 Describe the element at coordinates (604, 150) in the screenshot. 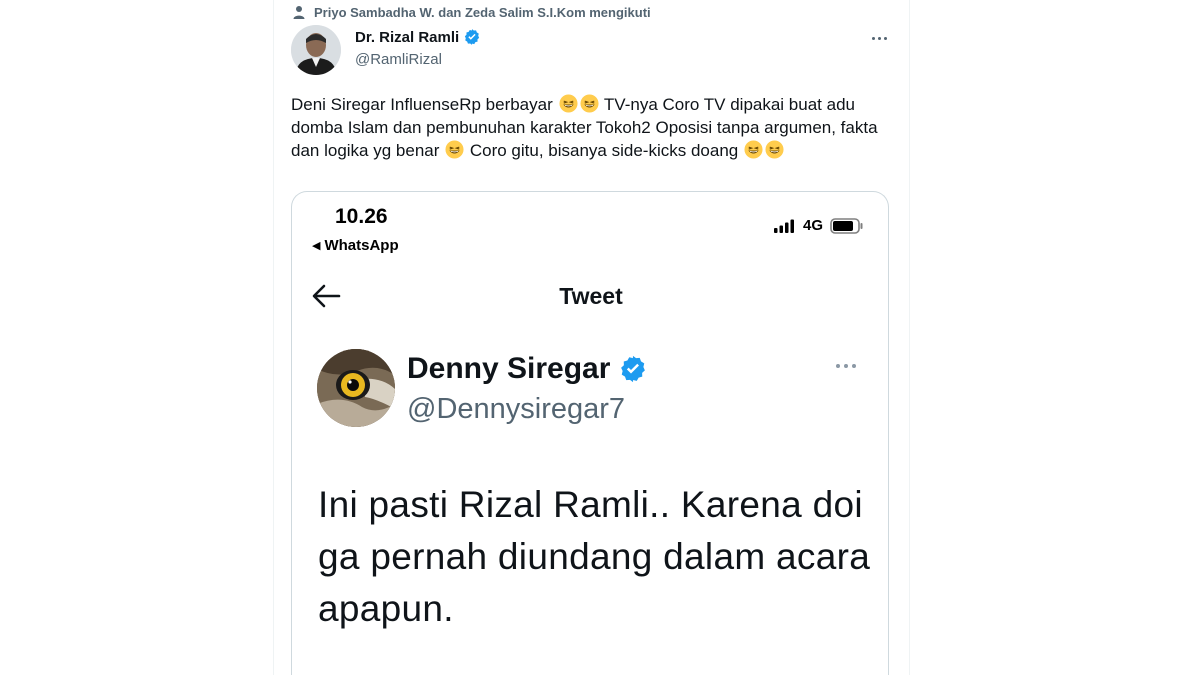

I see `tweet-text-part-3: Coro gitu, bisanya side-kicks doang` at that location.